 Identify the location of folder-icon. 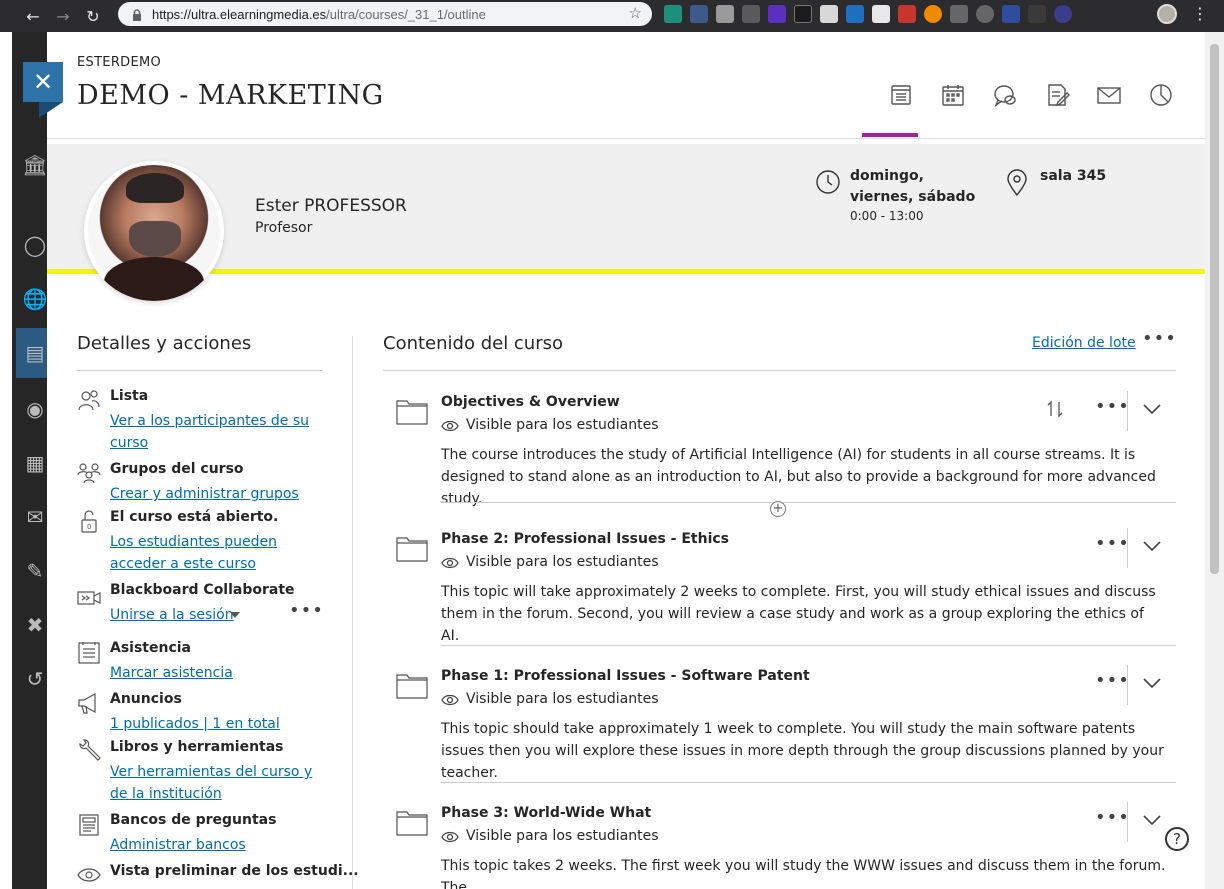
(412, 549).